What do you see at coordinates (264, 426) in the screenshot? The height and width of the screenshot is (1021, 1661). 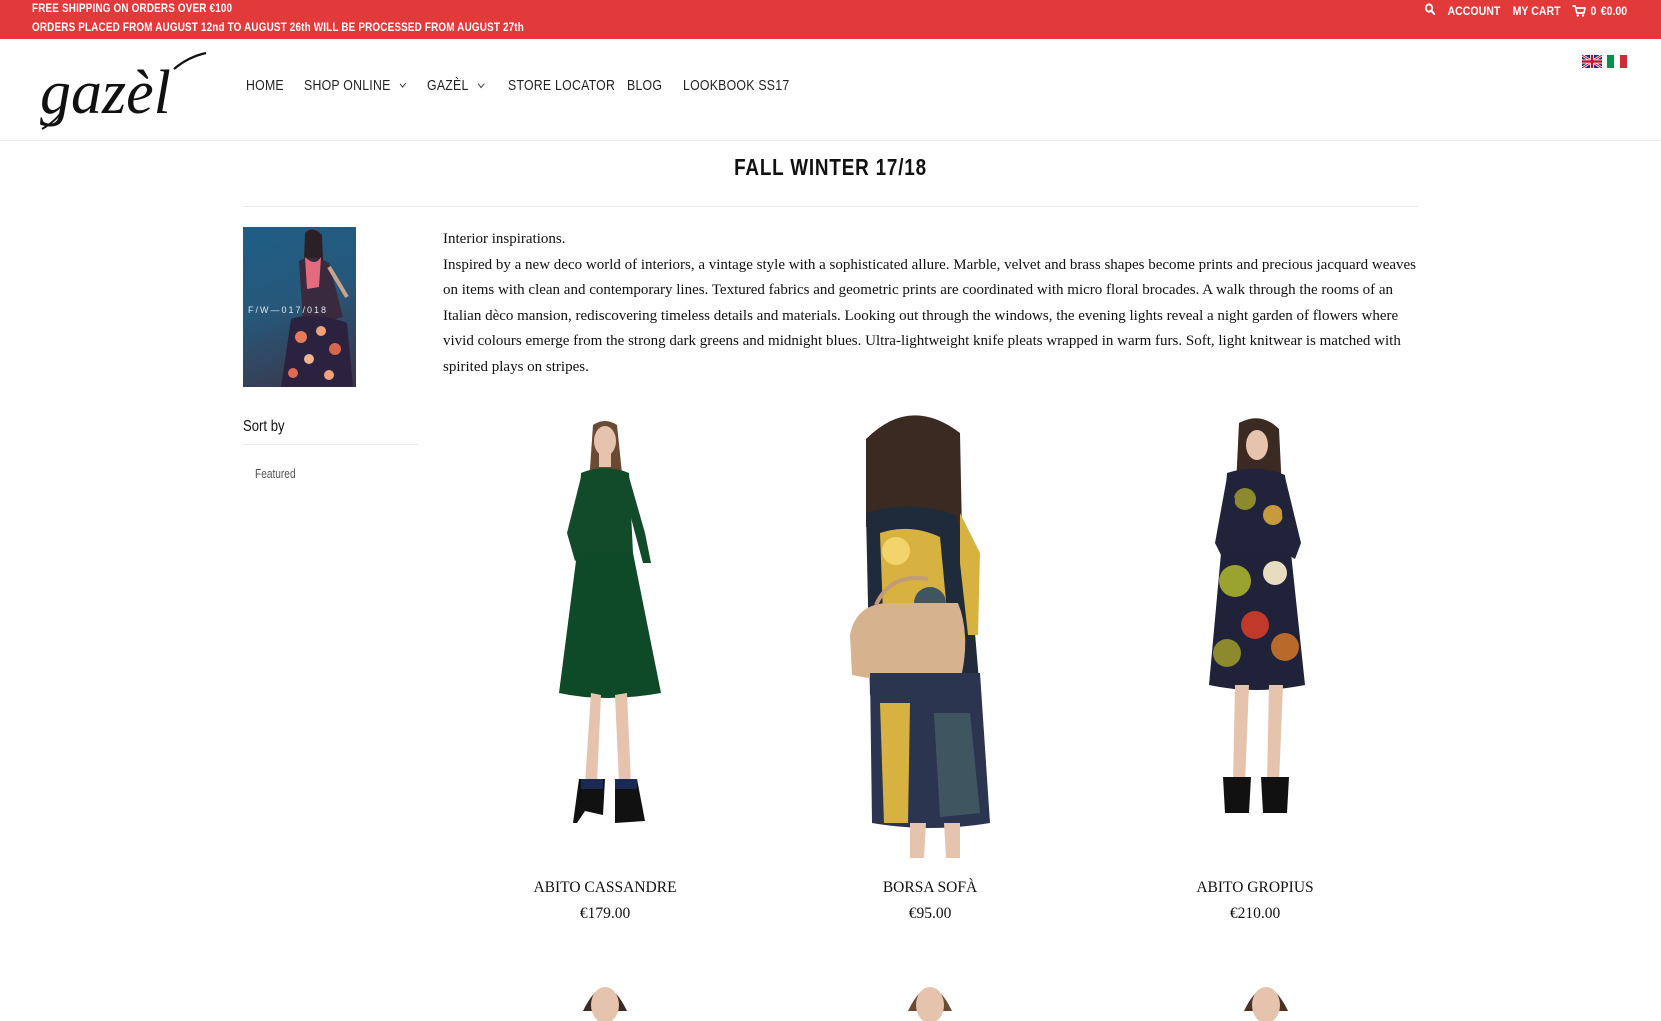 I see `sort-by-heading: Sort by` at bounding box center [264, 426].